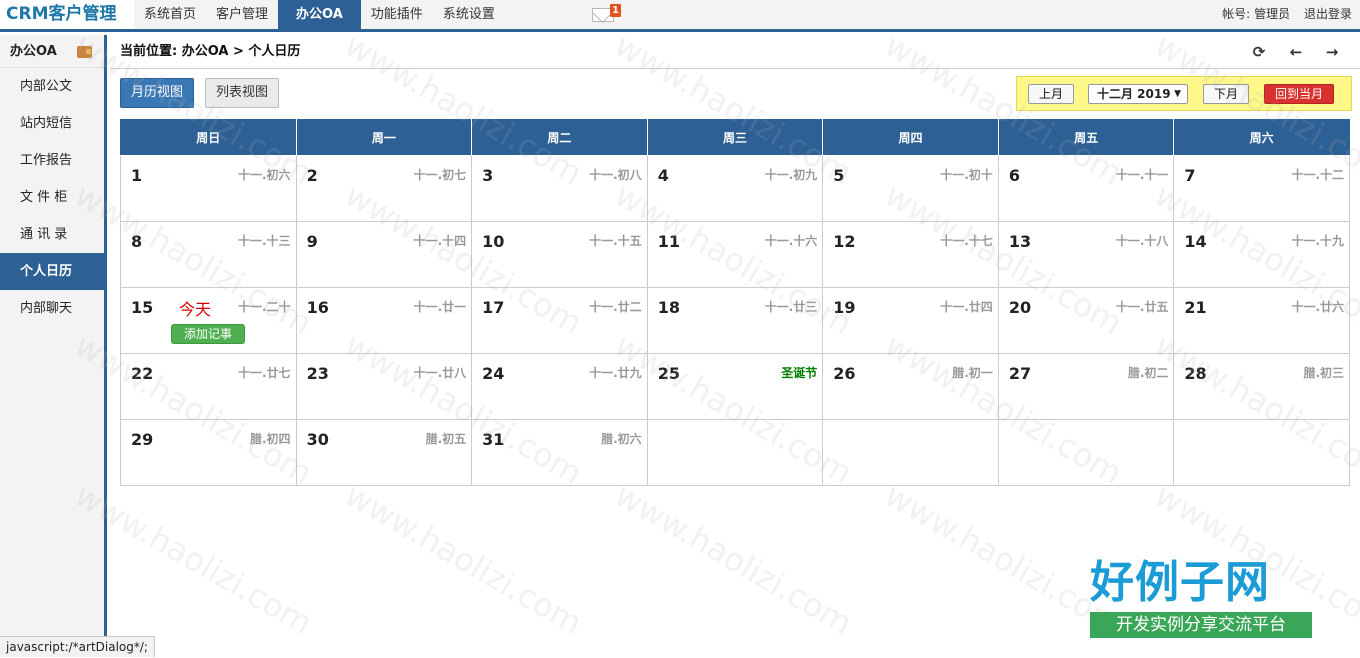 The image size is (1360, 658). I want to click on add-event-button: 添加记事, so click(208, 334).